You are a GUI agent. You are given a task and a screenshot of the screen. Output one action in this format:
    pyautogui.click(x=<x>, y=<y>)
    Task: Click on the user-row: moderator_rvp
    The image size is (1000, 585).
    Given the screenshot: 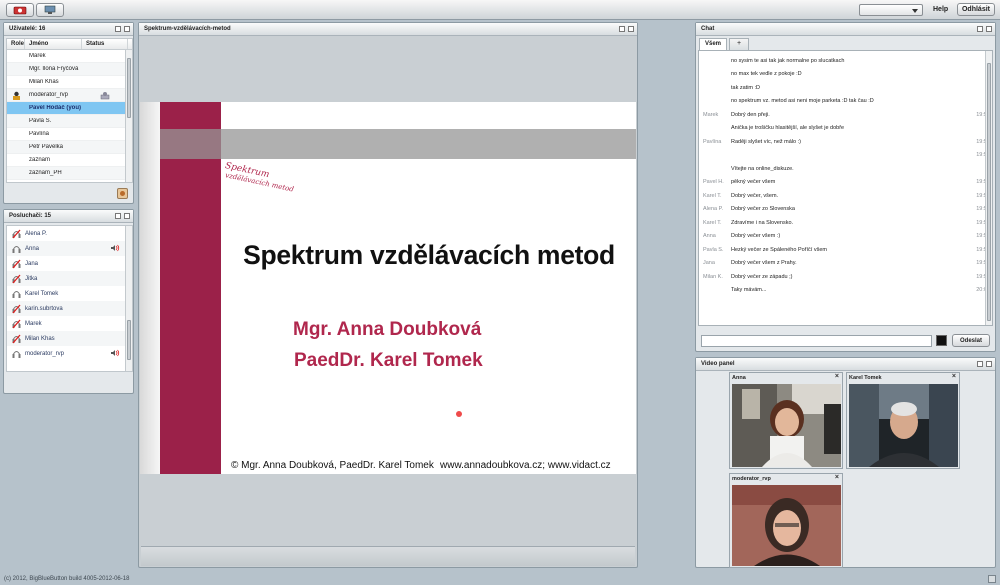 What is the action you would take?
    pyautogui.click(x=69, y=95)
    